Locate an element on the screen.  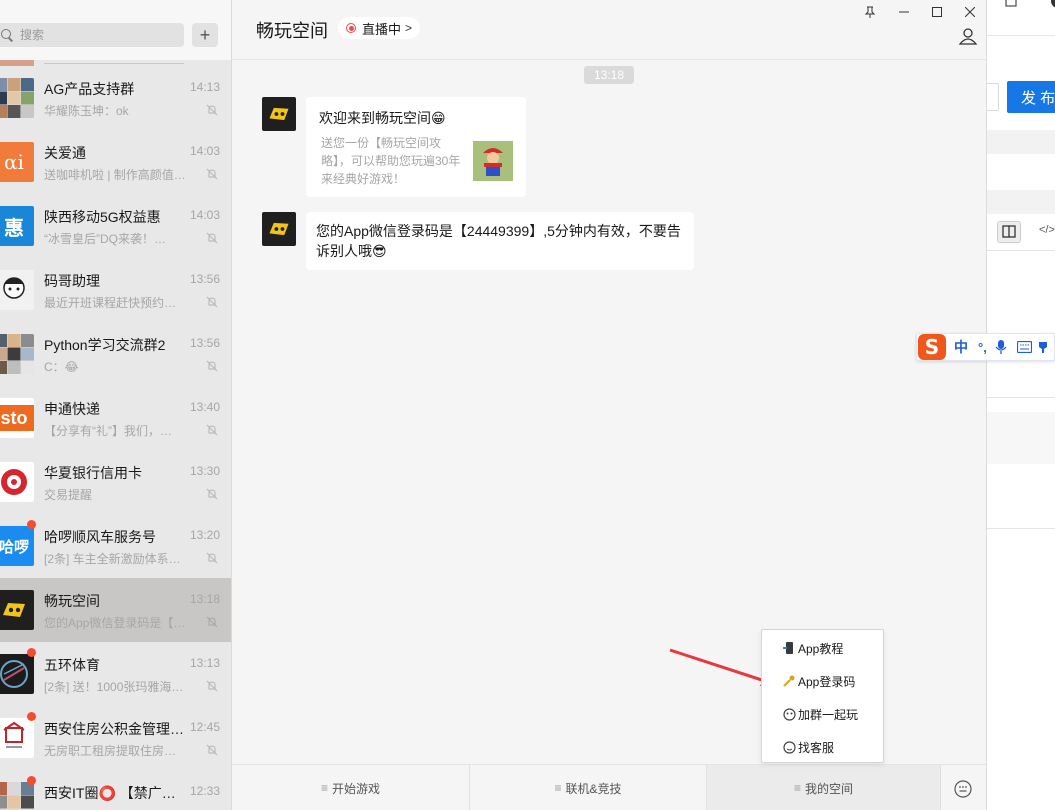
menu-my-space: ≡ 我的空间 is located at coordinates (823, 787).